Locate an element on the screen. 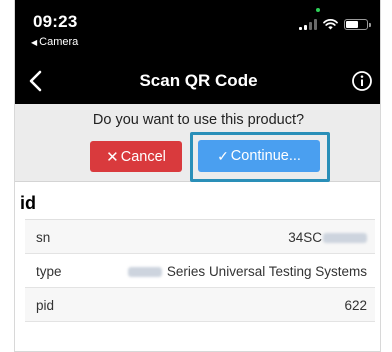  back-triangle-icon: ◀ is located at coordinates (34, 42).